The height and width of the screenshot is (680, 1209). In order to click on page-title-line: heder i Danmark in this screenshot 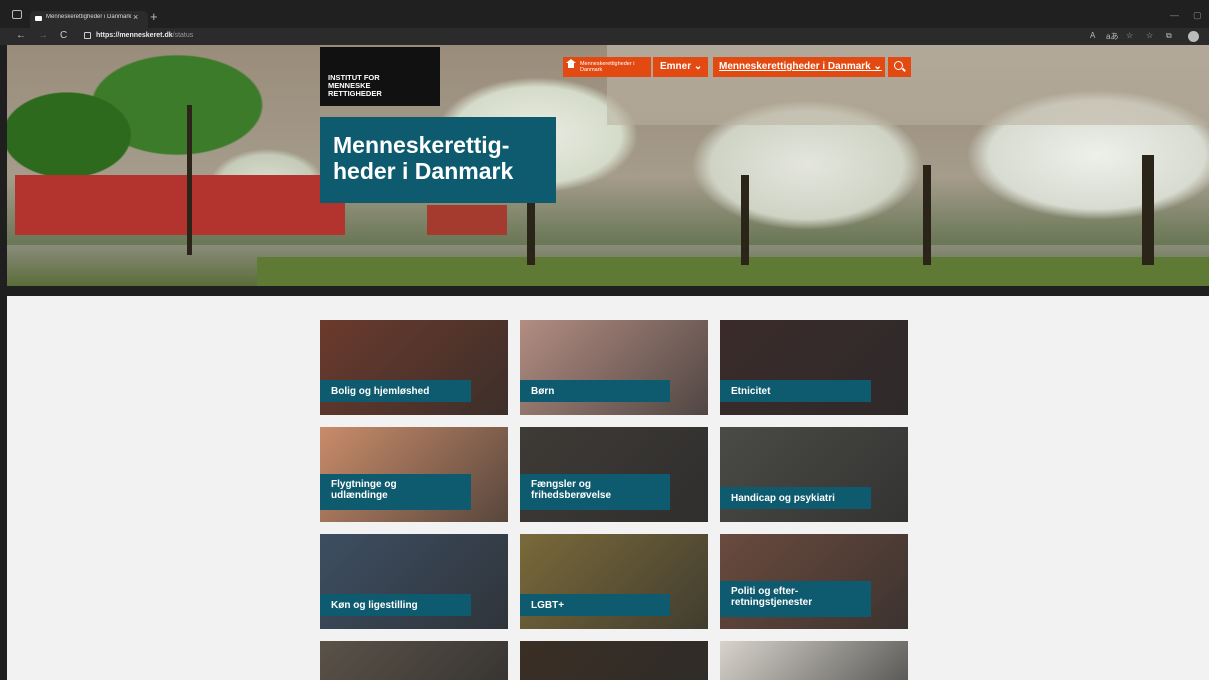, I will do `click(423, 171)`.